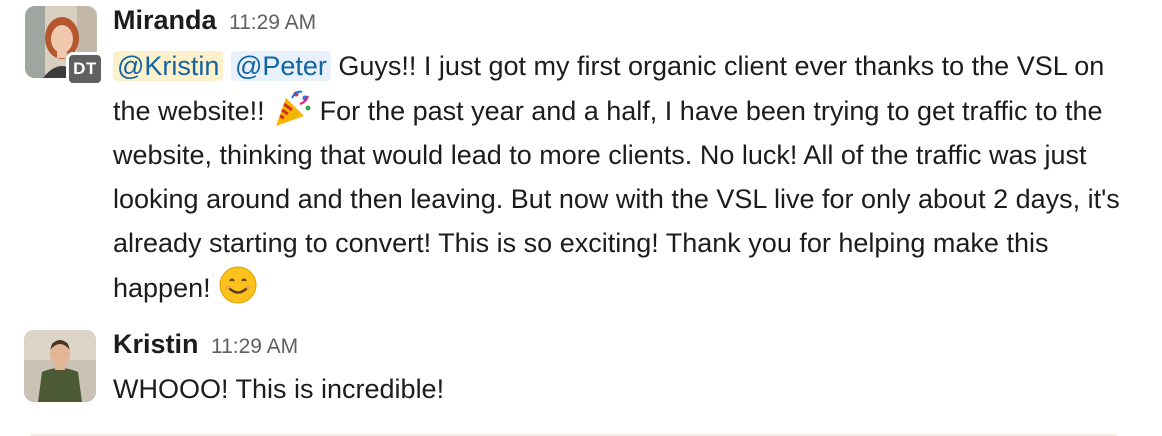 The height and width of the screenshot is (436, 1162). Describe the element at coordinates (238, 285) in the screenshot. I see `smiling-face-icon` at that location.